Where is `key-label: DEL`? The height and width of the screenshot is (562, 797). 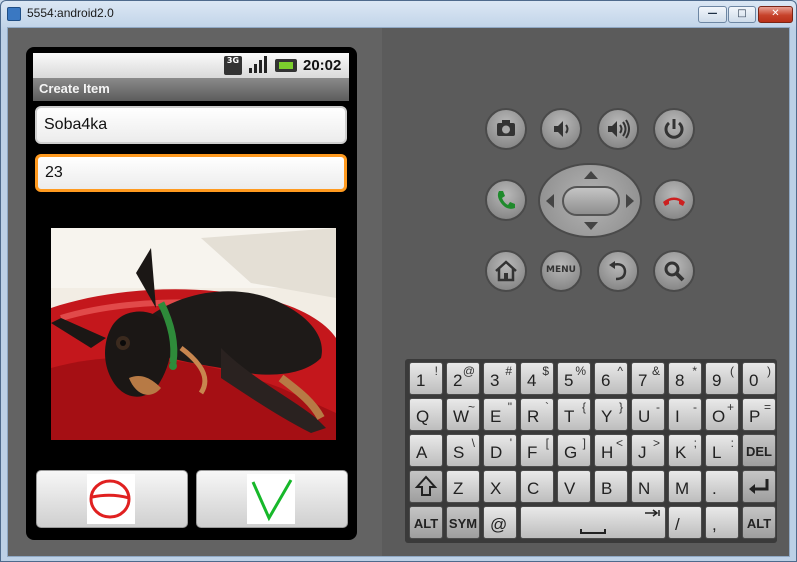 key-label: DEL is located at coordinates (759, 451).